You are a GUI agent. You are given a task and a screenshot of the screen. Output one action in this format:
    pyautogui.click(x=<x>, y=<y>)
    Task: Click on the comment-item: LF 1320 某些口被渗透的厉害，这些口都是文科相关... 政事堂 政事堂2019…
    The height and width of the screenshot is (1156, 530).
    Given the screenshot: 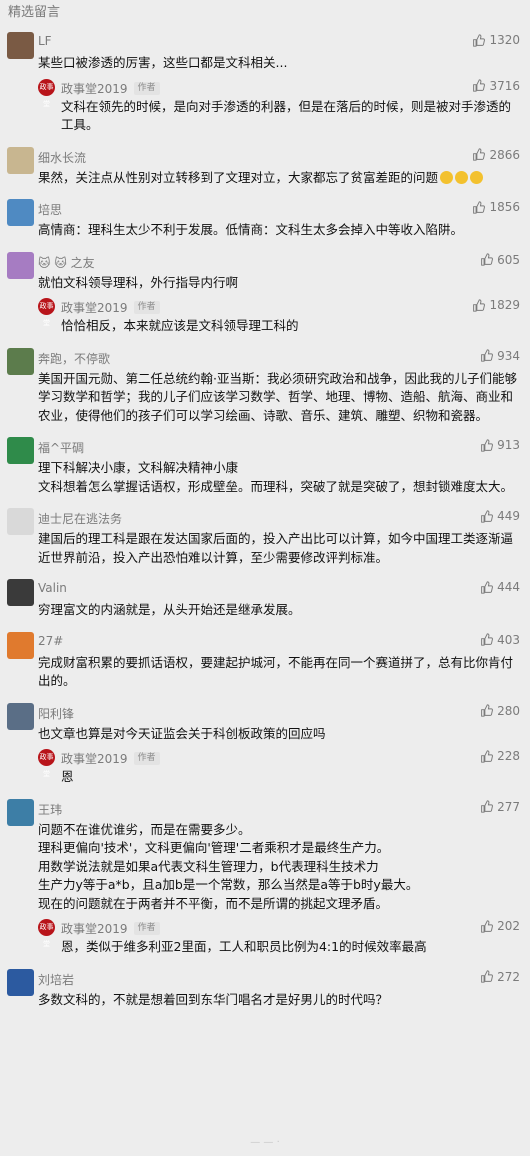 What is the action you would take?
    pyautogui.click(x=265, y=83)
    